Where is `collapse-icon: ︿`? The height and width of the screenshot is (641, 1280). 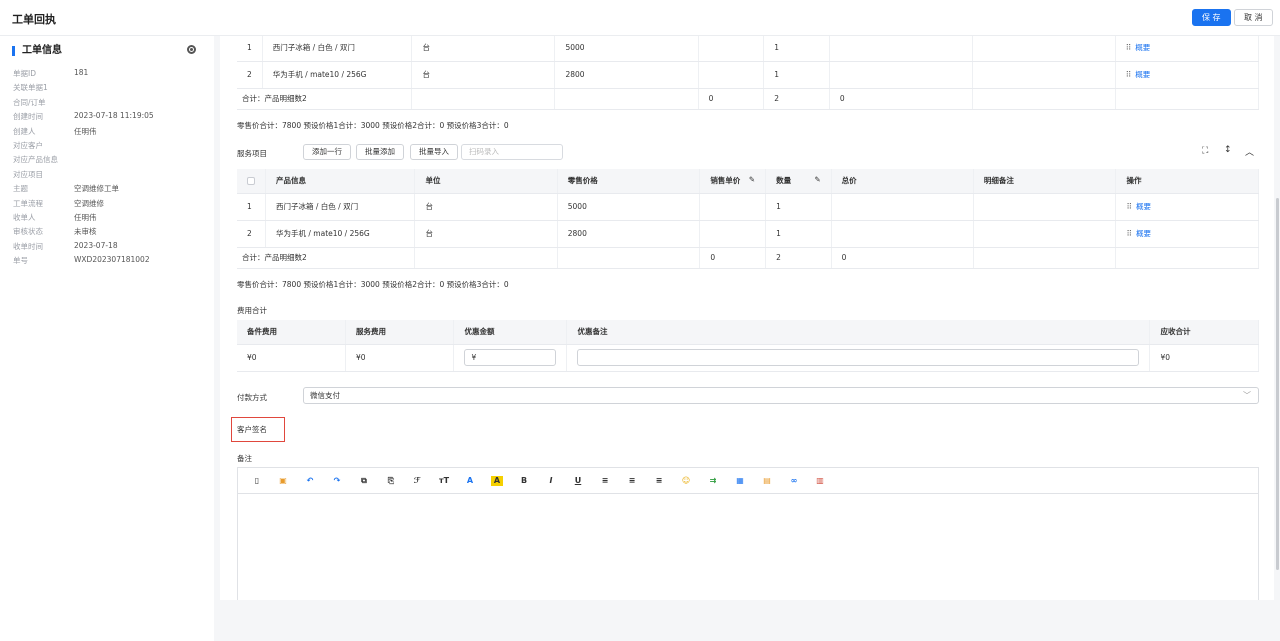
collapse-icon: ︿ is located at coordinates (1249, 151).